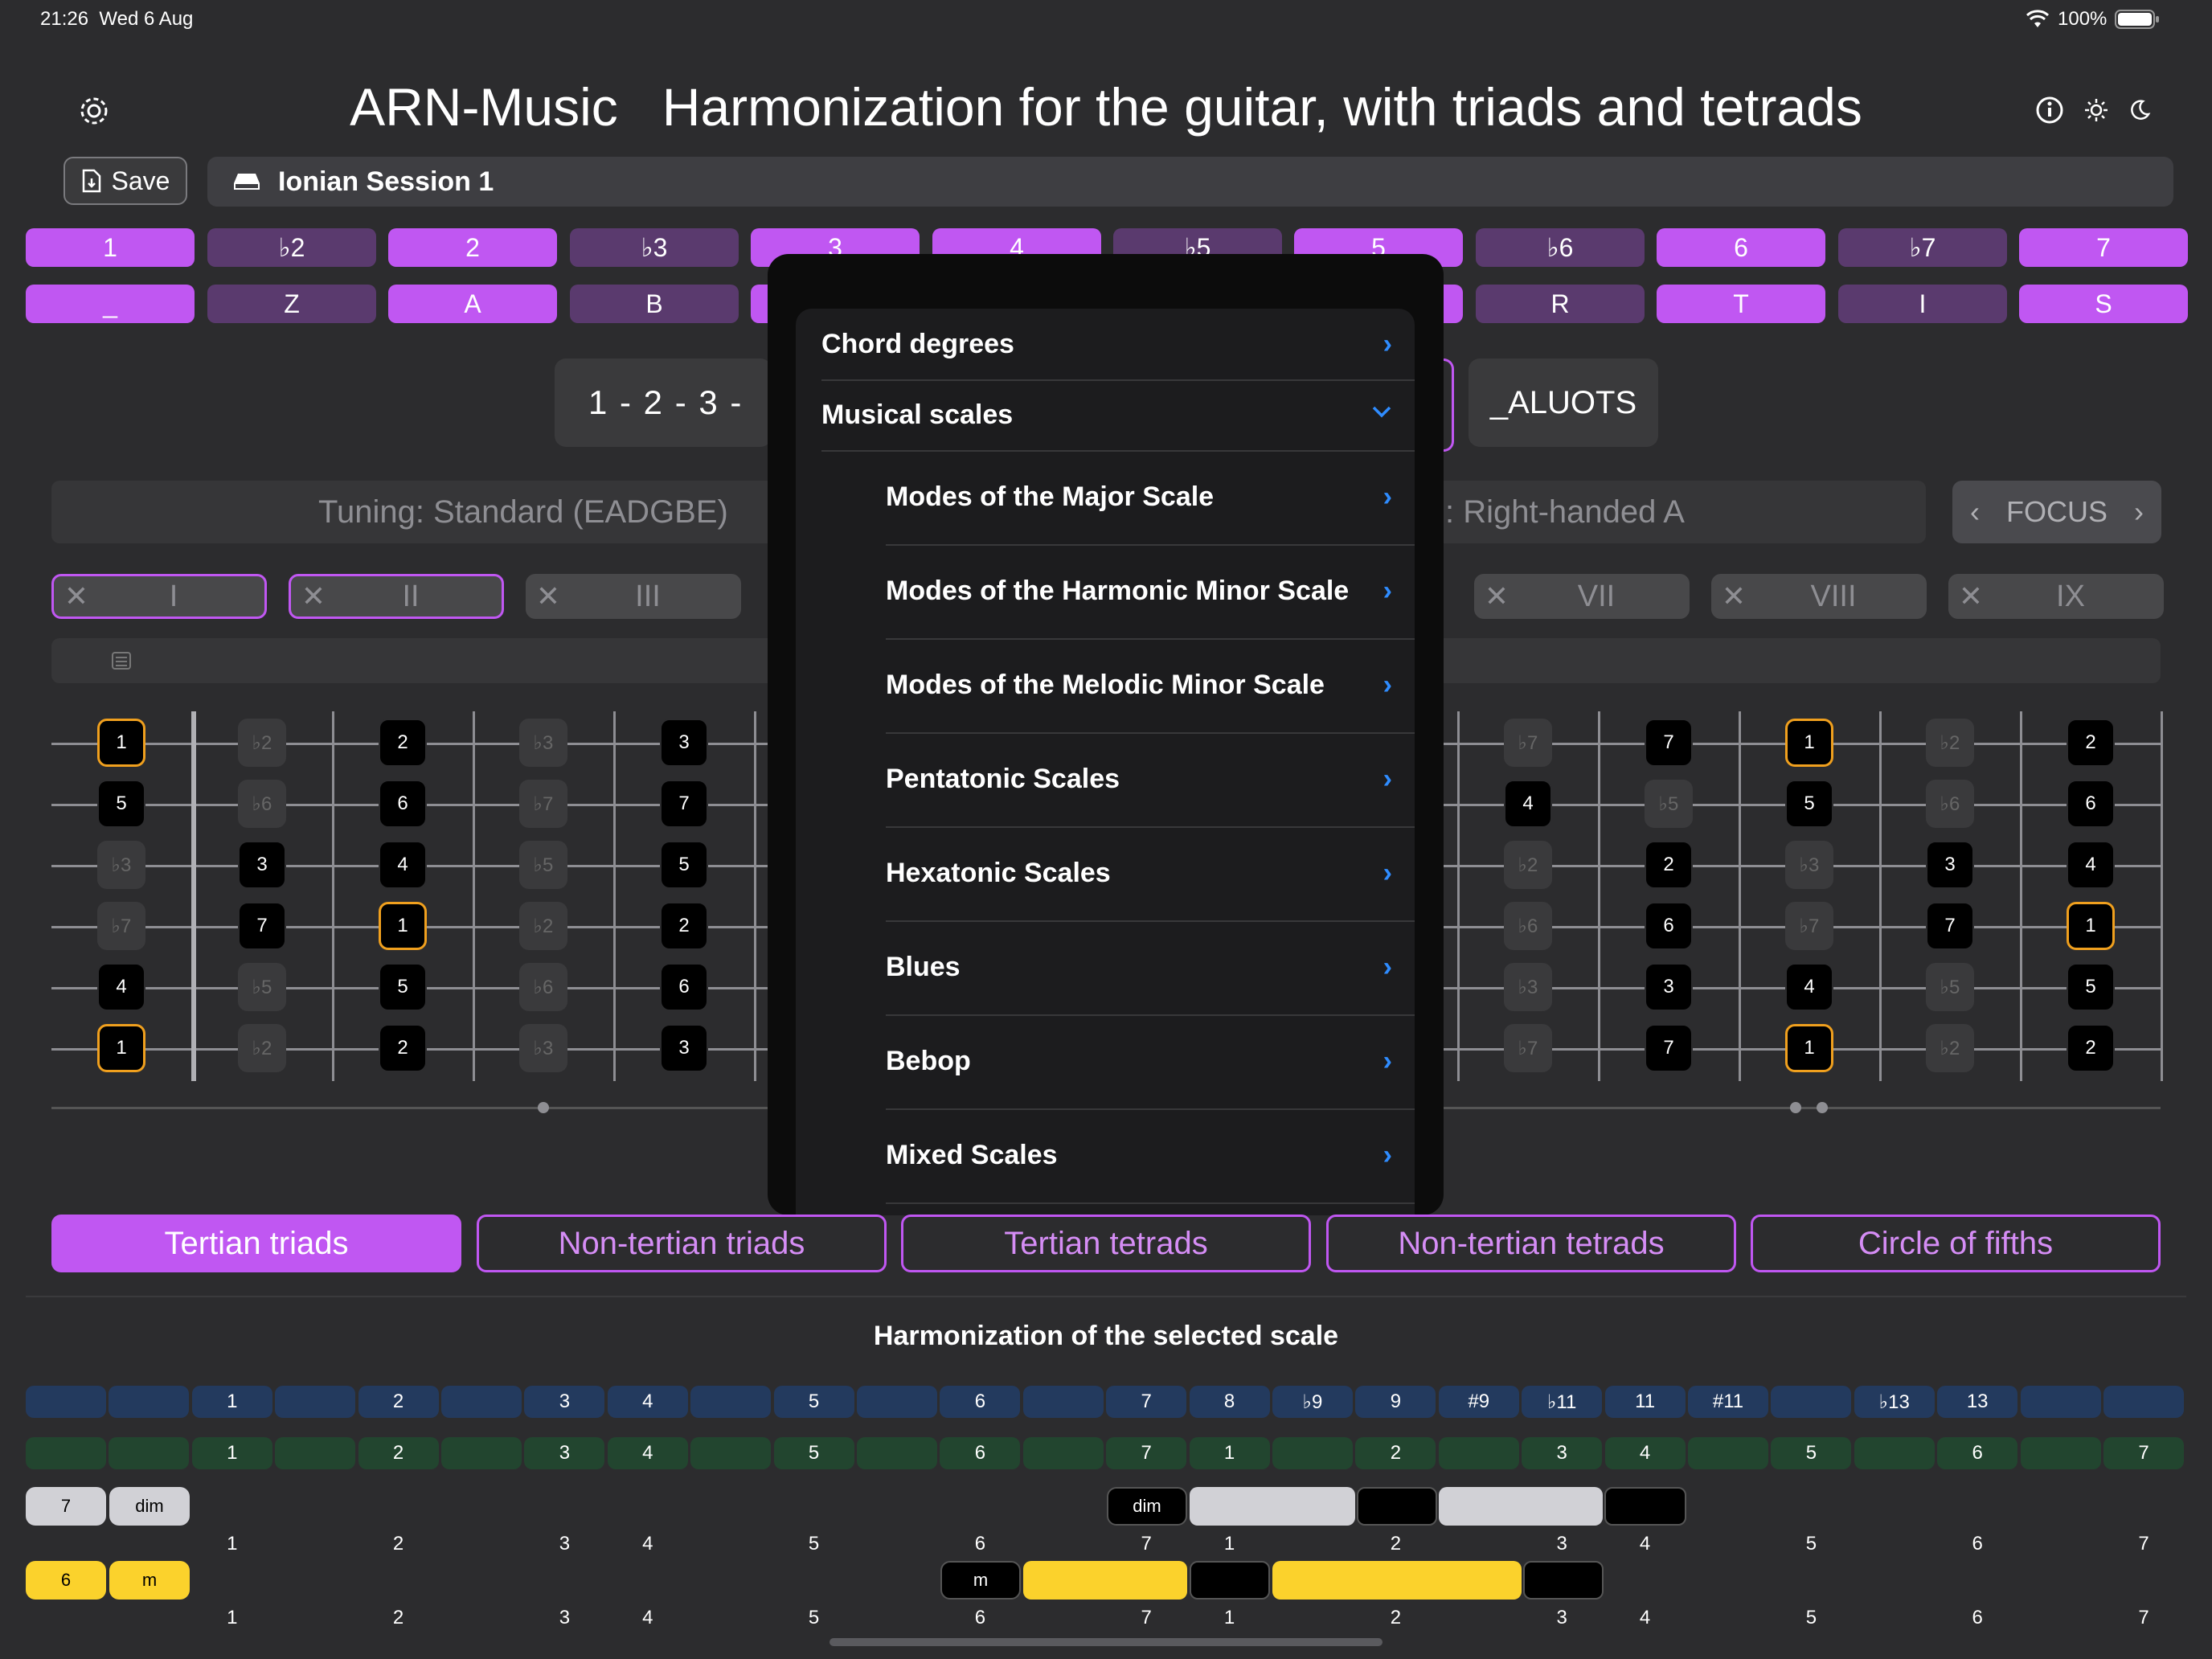 This screenshot has height=1659, width=2212. What do you see at coordinates (1106, 1243) in the screenshot?
I see `tab-tertian-tetrads: Tertian tetrads` at bounding box center [1106, 1243].